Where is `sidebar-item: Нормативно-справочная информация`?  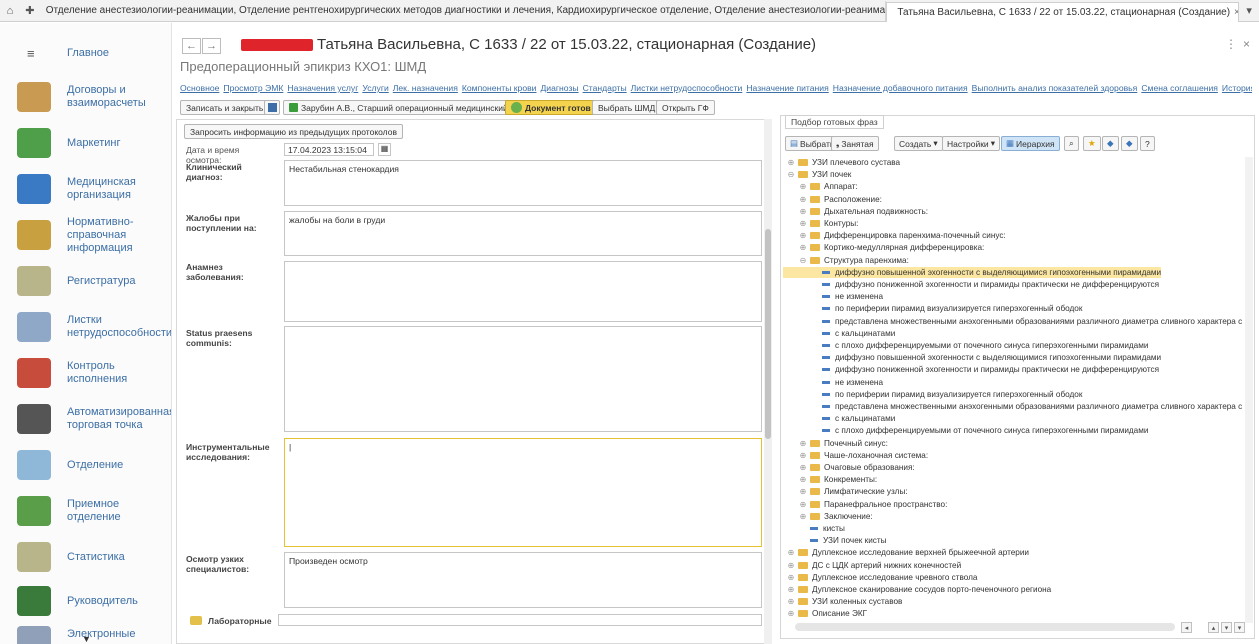
sidebar-item: Нормативно-справочная информация is located at coordinates (85, 235).